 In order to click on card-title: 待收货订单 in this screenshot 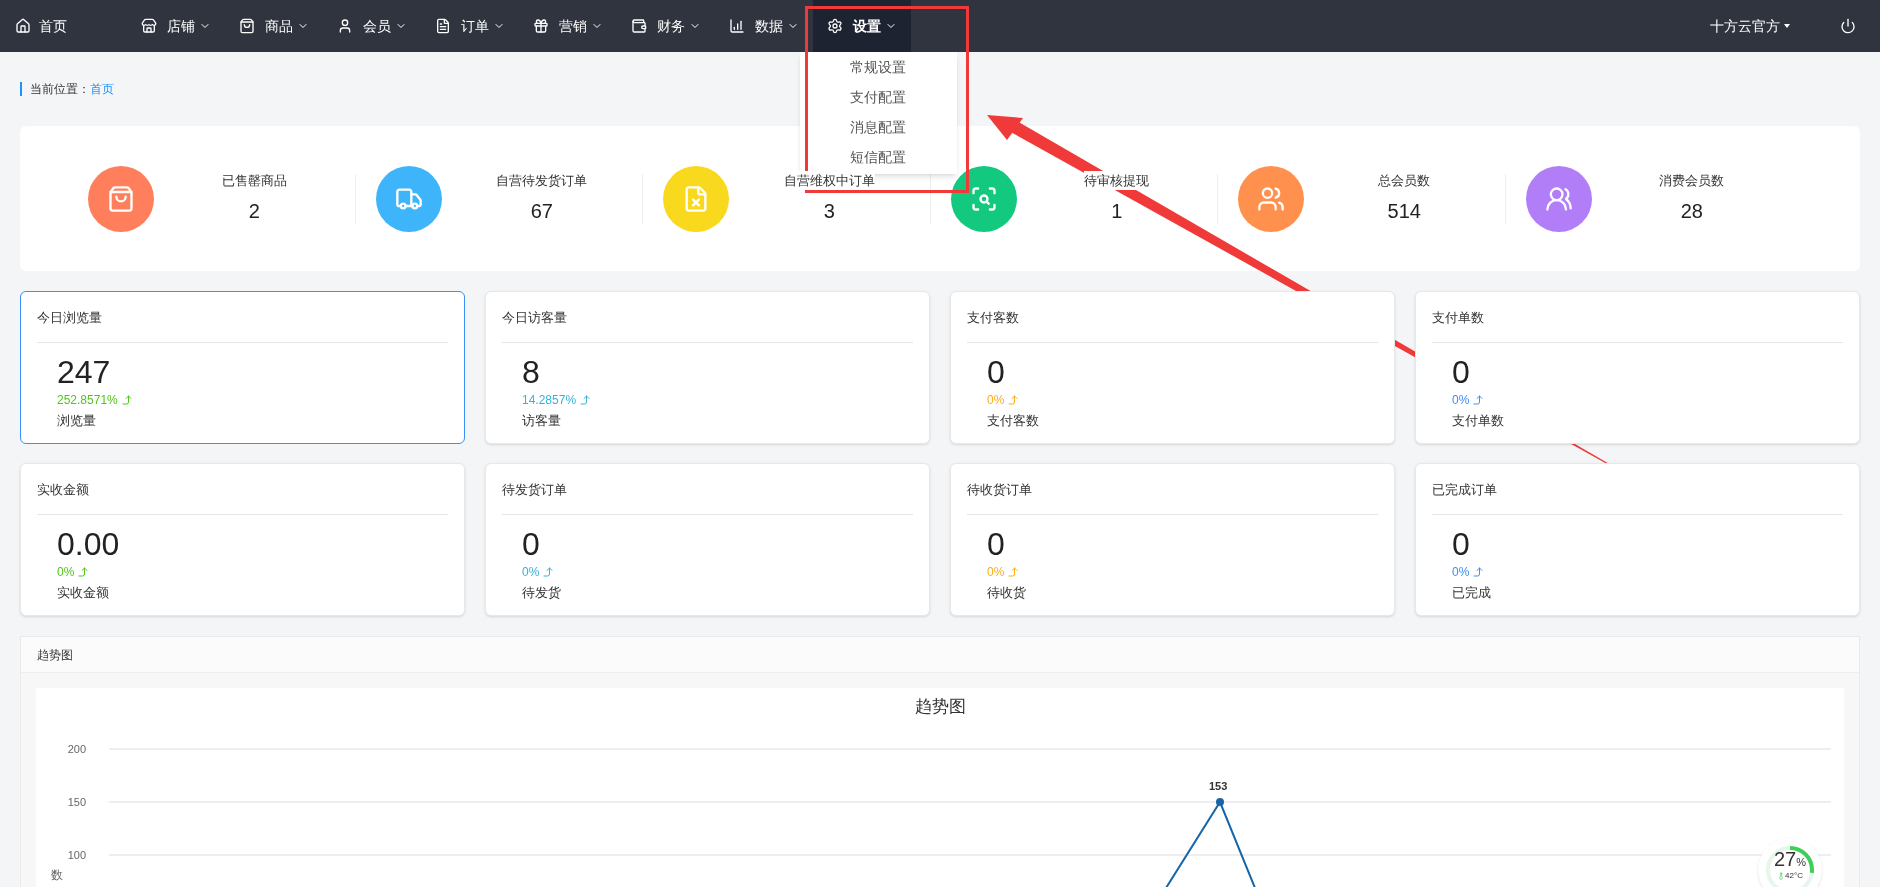, I will do `click(1172, 497)`.